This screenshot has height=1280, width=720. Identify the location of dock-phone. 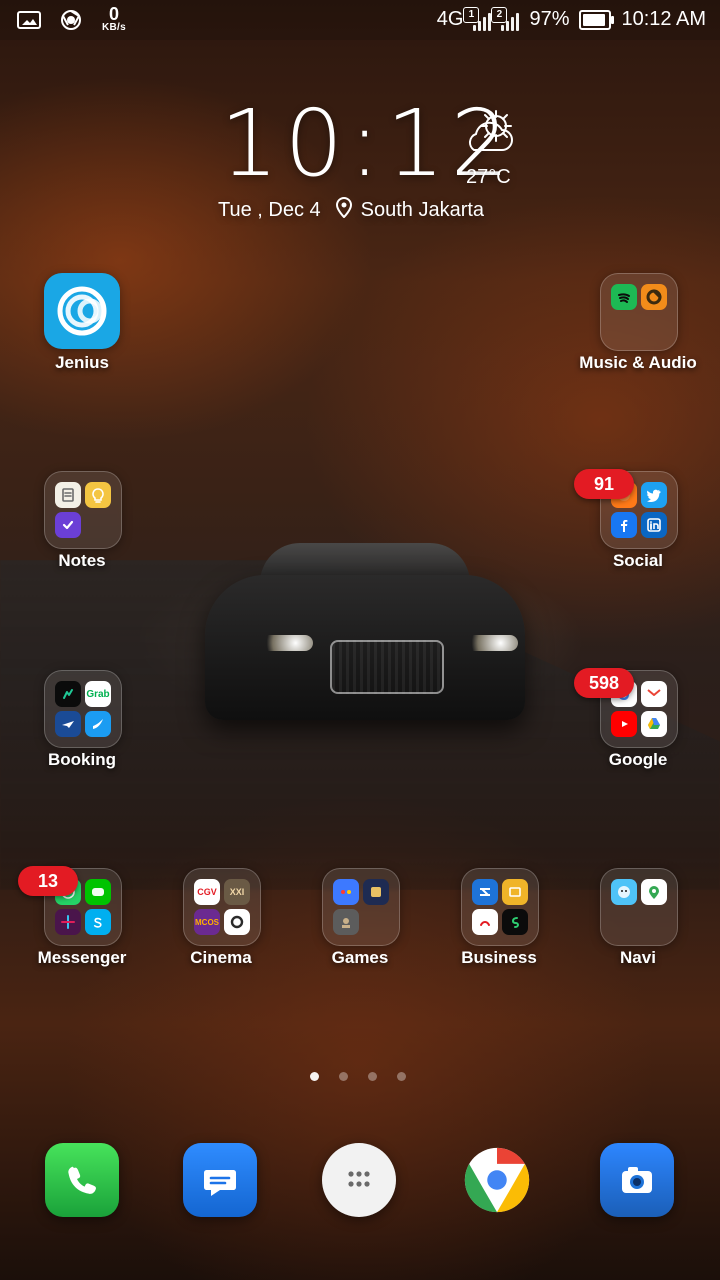
(82, 1180).